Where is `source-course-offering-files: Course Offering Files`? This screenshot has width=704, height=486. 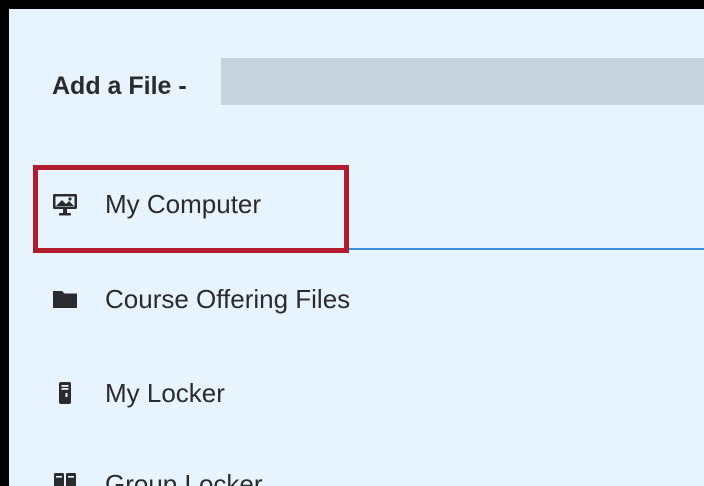 source-course-offering-files: Course Offering Files is located at coordinates (200, 299).